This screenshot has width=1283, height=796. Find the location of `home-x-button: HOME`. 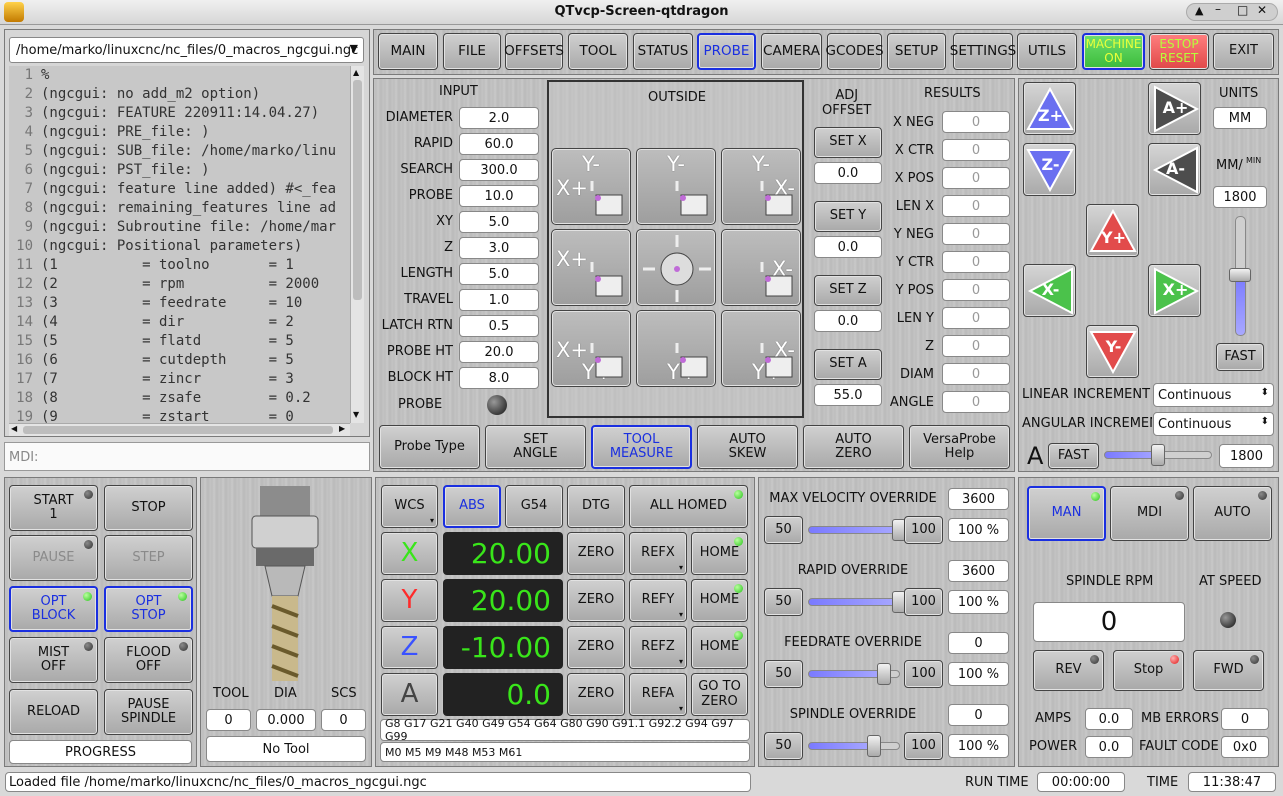

home-x-button: HOME is located at coordinates (719, 553).